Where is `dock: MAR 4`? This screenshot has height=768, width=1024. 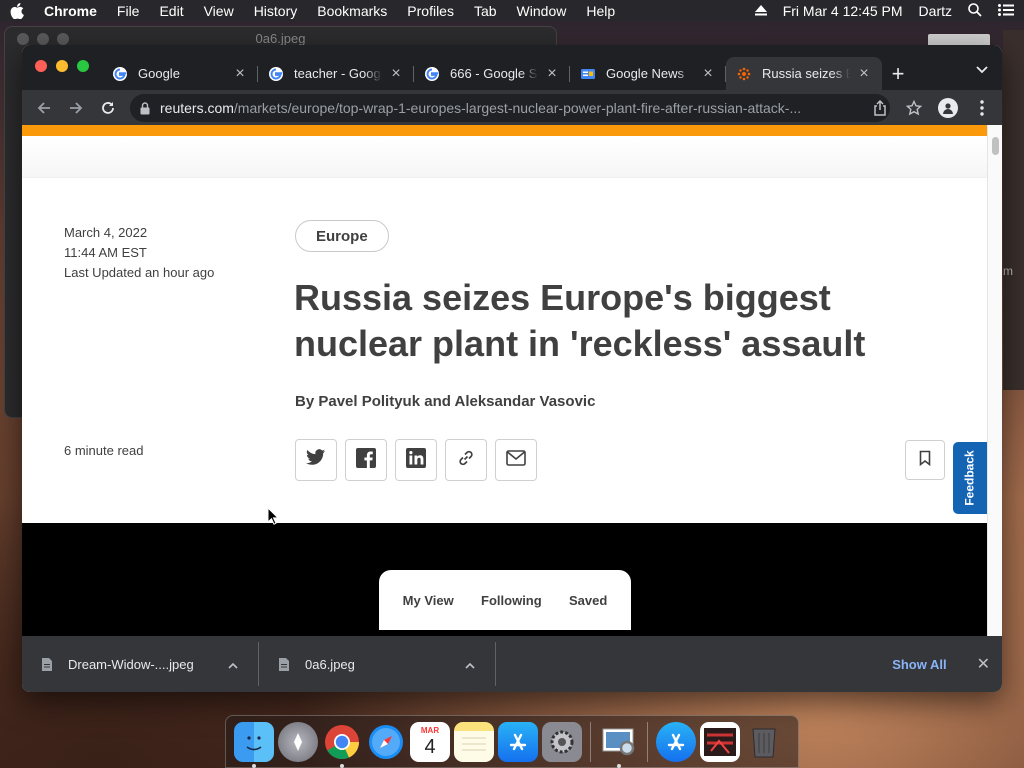
dock: MAR 4 is located at coordinates (512, 741).